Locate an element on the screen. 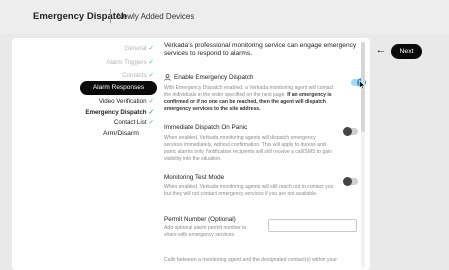  step-emergency-dispatch: Emergency Dispatch ✓ is located at coordinates (119, 112).